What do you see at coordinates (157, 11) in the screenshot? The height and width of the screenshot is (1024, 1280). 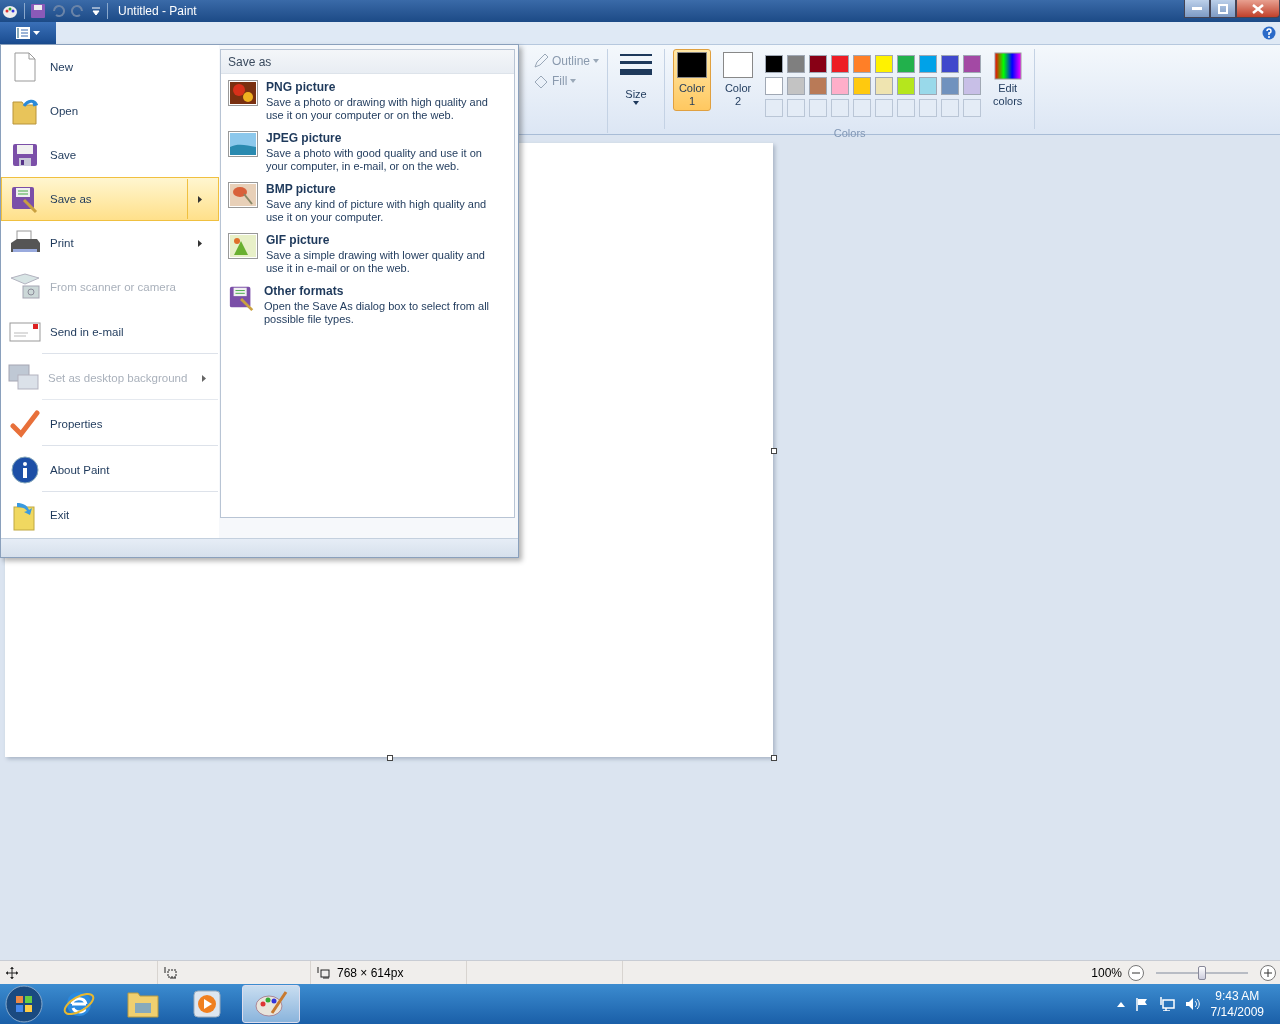 I see `window-title: Untitled - Paint` at bounding box center [157, 11].